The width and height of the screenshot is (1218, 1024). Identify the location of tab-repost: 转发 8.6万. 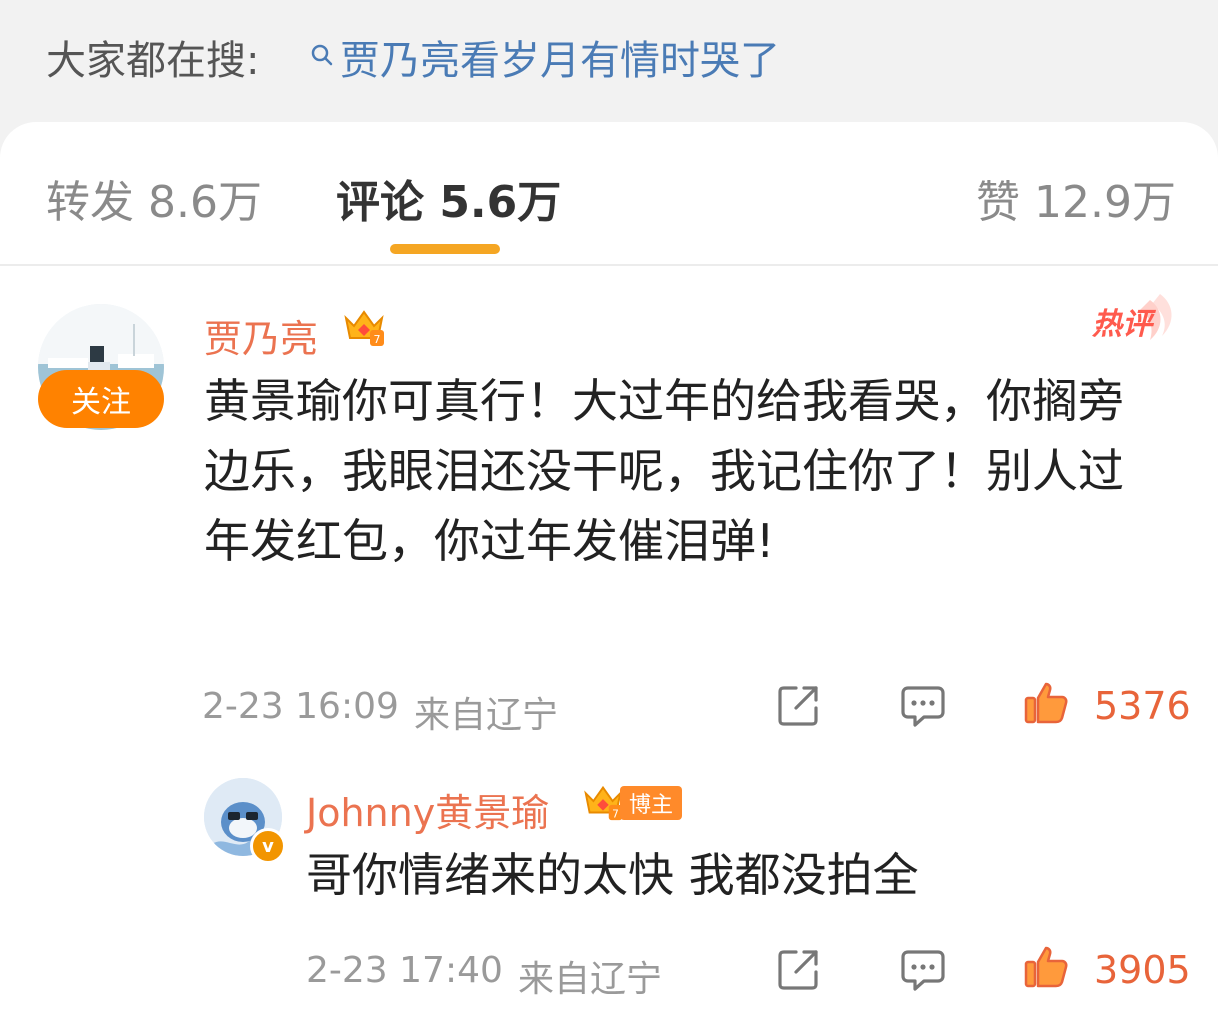
(154, 198).